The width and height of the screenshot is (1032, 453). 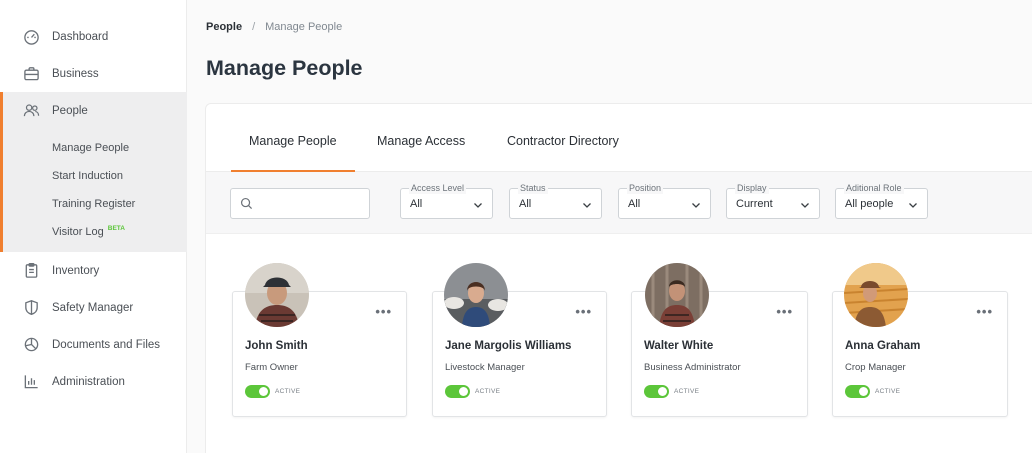 I want to click on search-icon, so click(x=246, y=203).